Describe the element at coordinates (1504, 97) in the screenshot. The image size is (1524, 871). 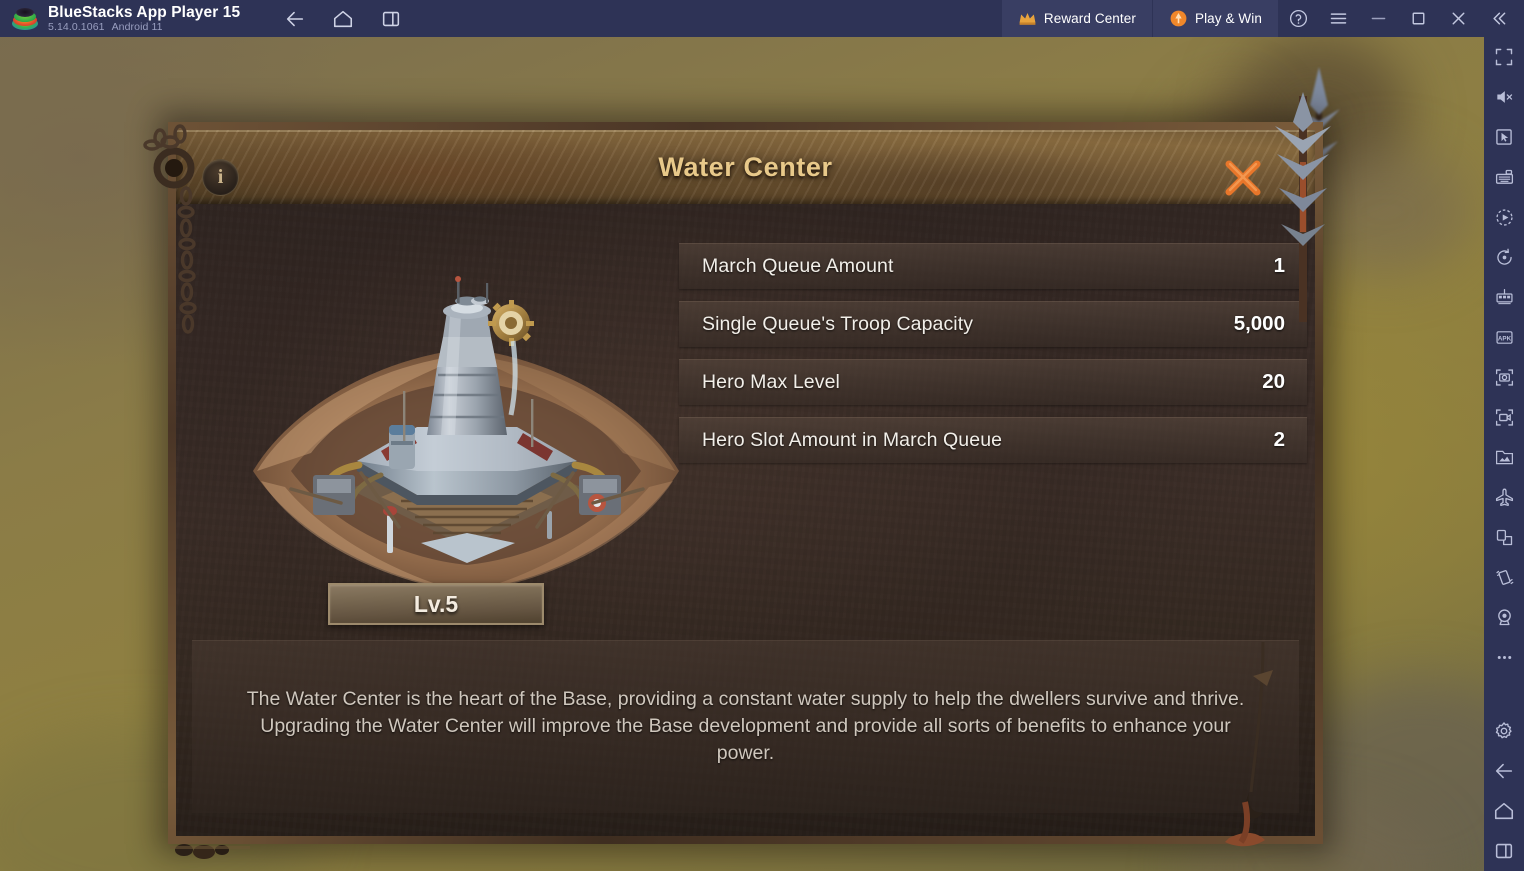
I see `mute-icon` at that location.